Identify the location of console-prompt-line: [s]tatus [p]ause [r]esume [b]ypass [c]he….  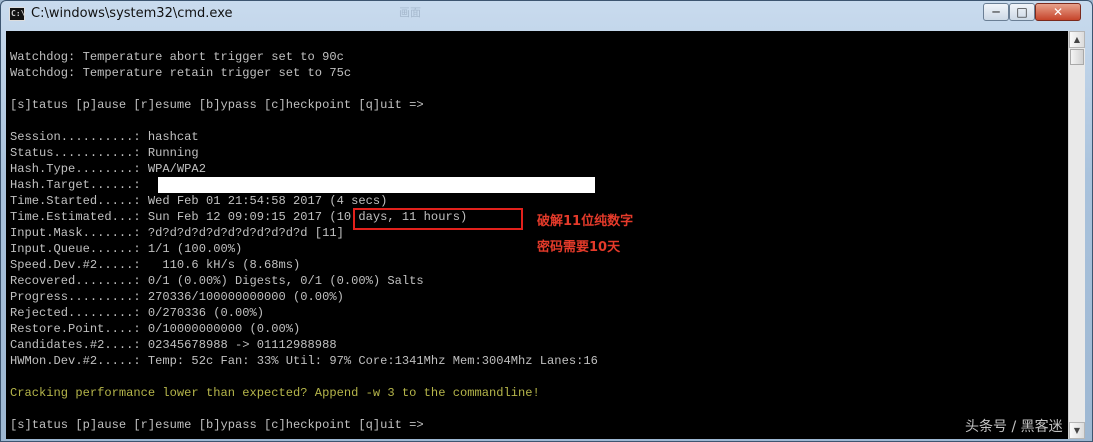
(217, 425).